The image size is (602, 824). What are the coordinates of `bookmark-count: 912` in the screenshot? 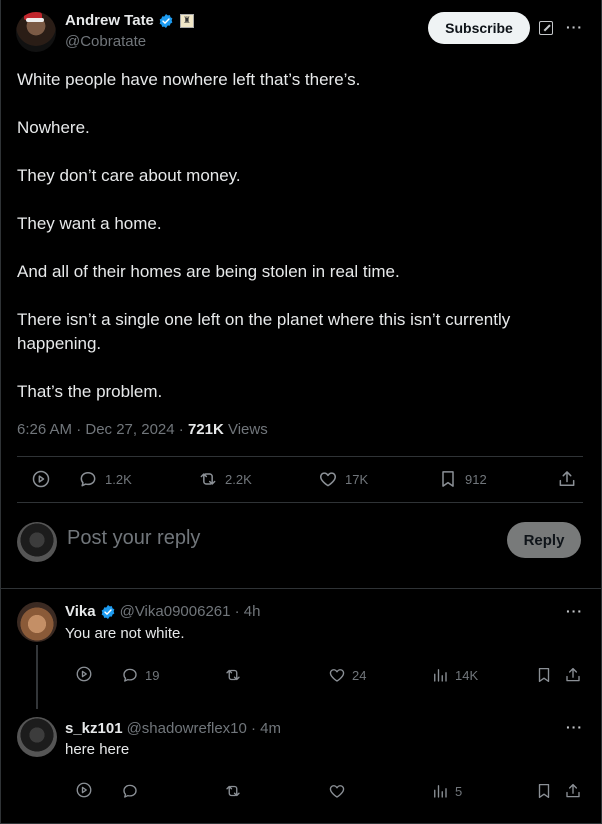 It's located at (476, 479).